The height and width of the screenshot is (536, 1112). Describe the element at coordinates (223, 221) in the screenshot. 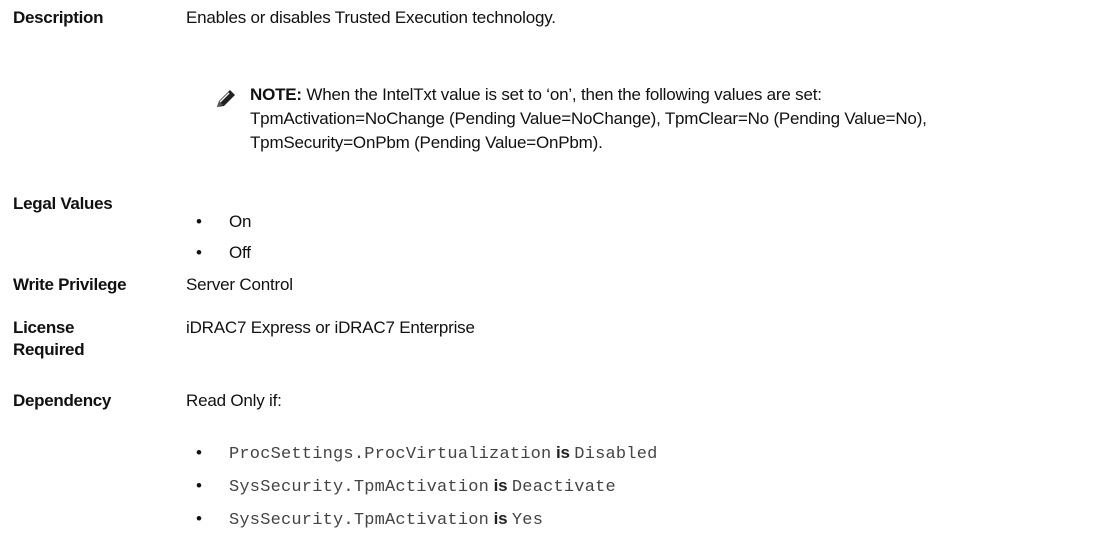

I see `legal-value-item: On` at that location.